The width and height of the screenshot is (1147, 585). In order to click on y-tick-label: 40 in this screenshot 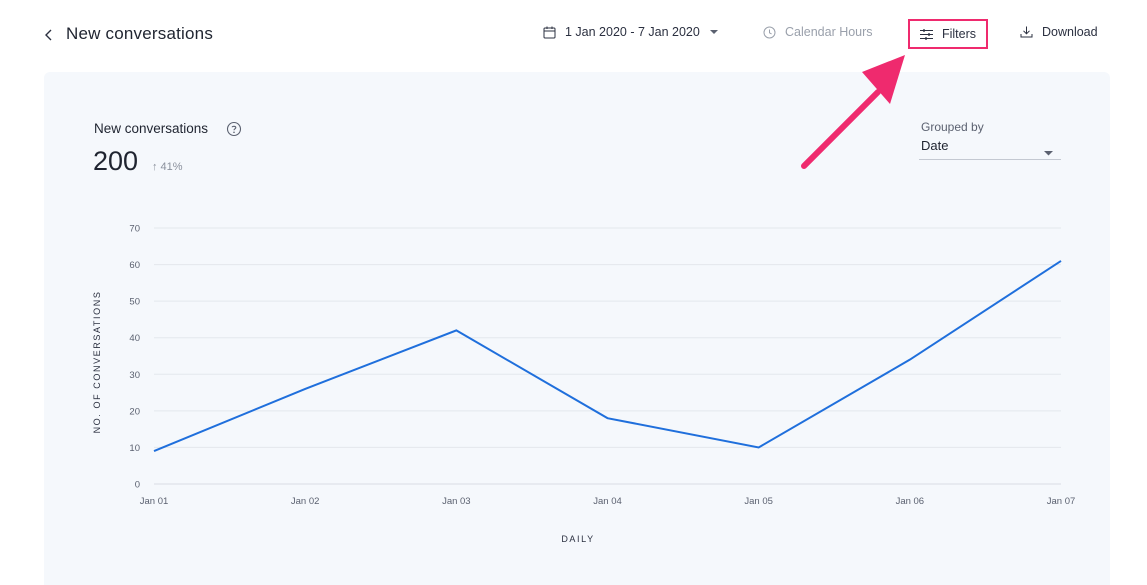, I will do `click(134, 338)`.